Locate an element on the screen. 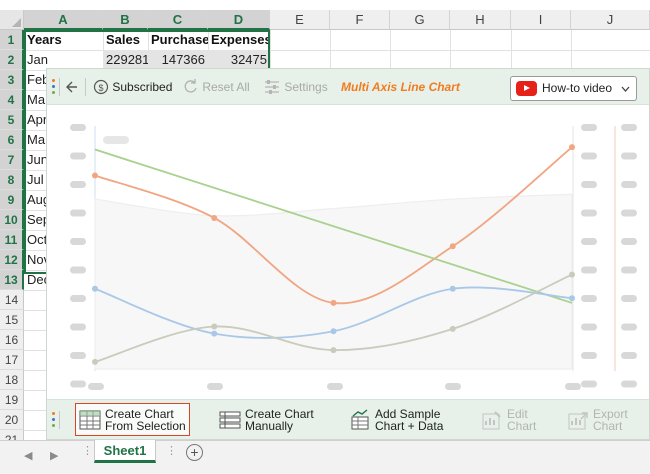  column-header-d: D is located at coordinates (239, 20).